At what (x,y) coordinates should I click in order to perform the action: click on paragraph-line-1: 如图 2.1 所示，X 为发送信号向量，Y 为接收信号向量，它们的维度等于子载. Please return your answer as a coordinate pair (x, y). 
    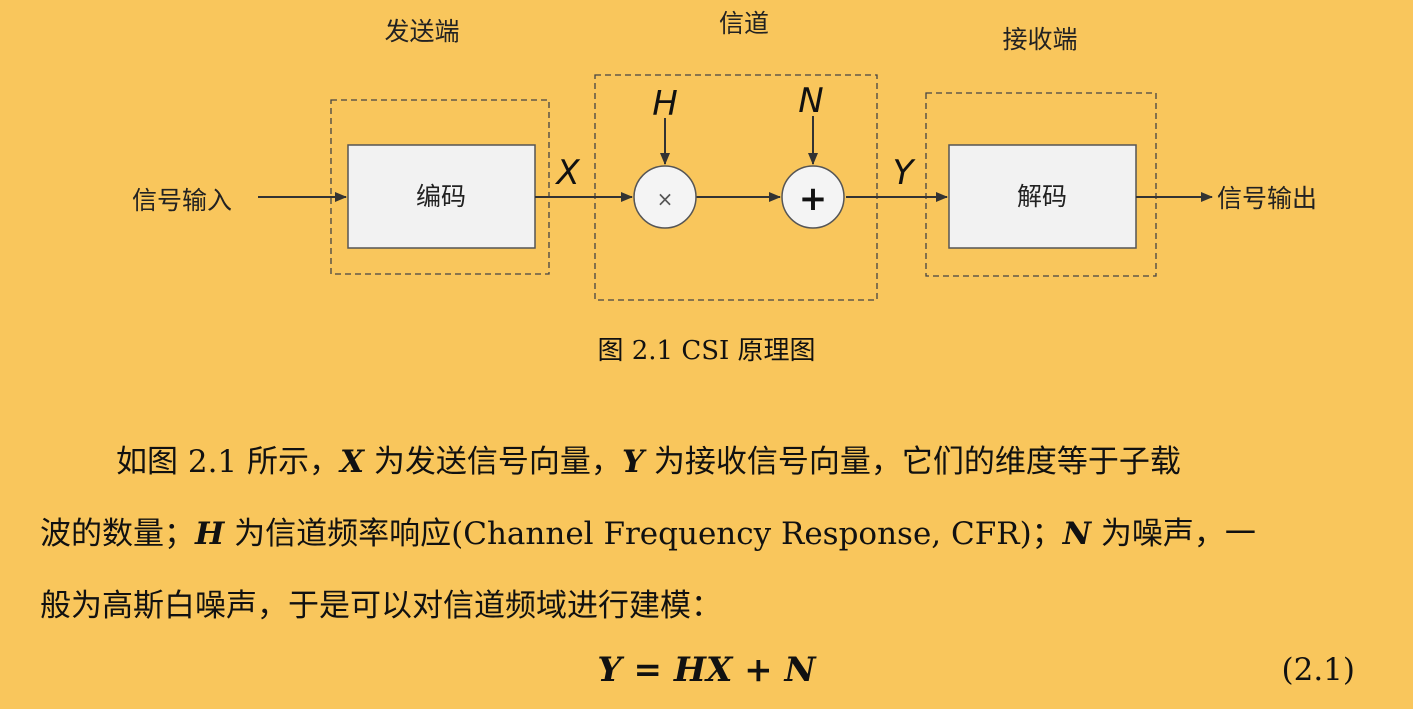
    Looking at the image, I should click on (700, 462).